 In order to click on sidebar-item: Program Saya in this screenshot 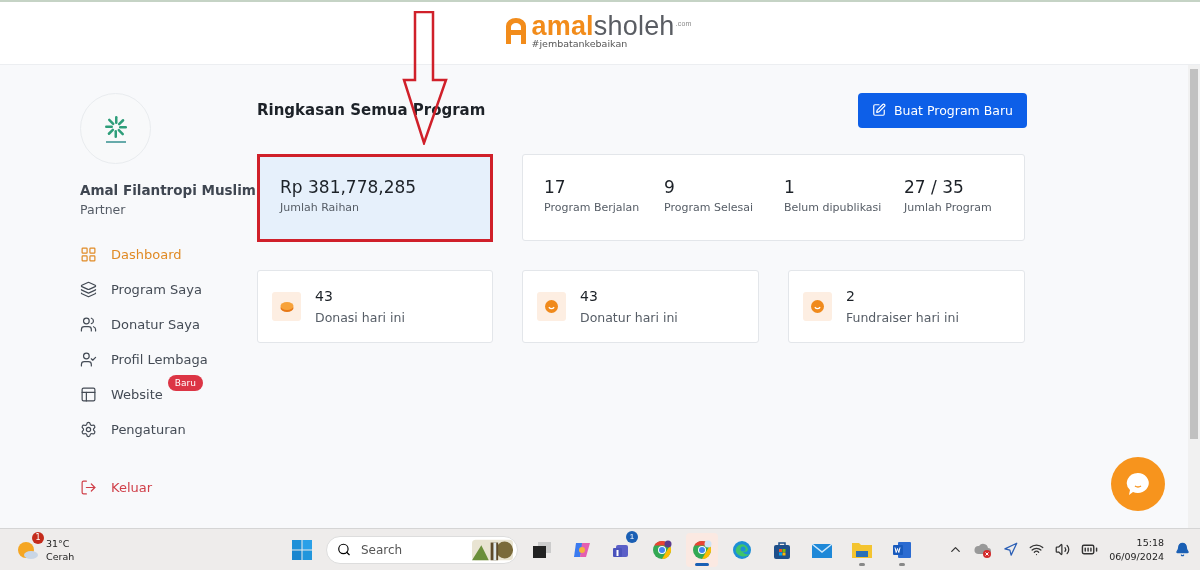, I will do `click(141, 289)`.